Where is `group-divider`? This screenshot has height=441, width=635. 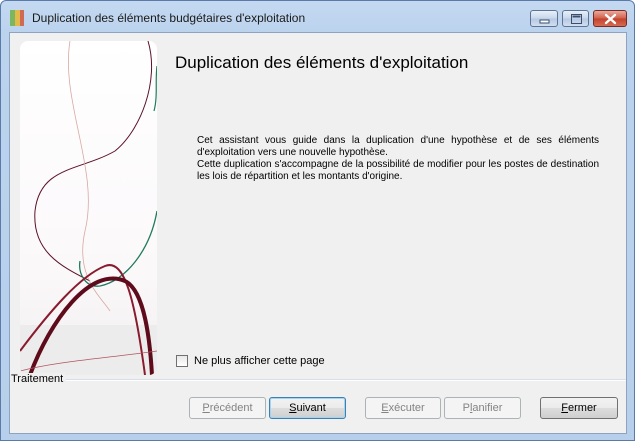 group-divider is located at coordinates (346, 380).